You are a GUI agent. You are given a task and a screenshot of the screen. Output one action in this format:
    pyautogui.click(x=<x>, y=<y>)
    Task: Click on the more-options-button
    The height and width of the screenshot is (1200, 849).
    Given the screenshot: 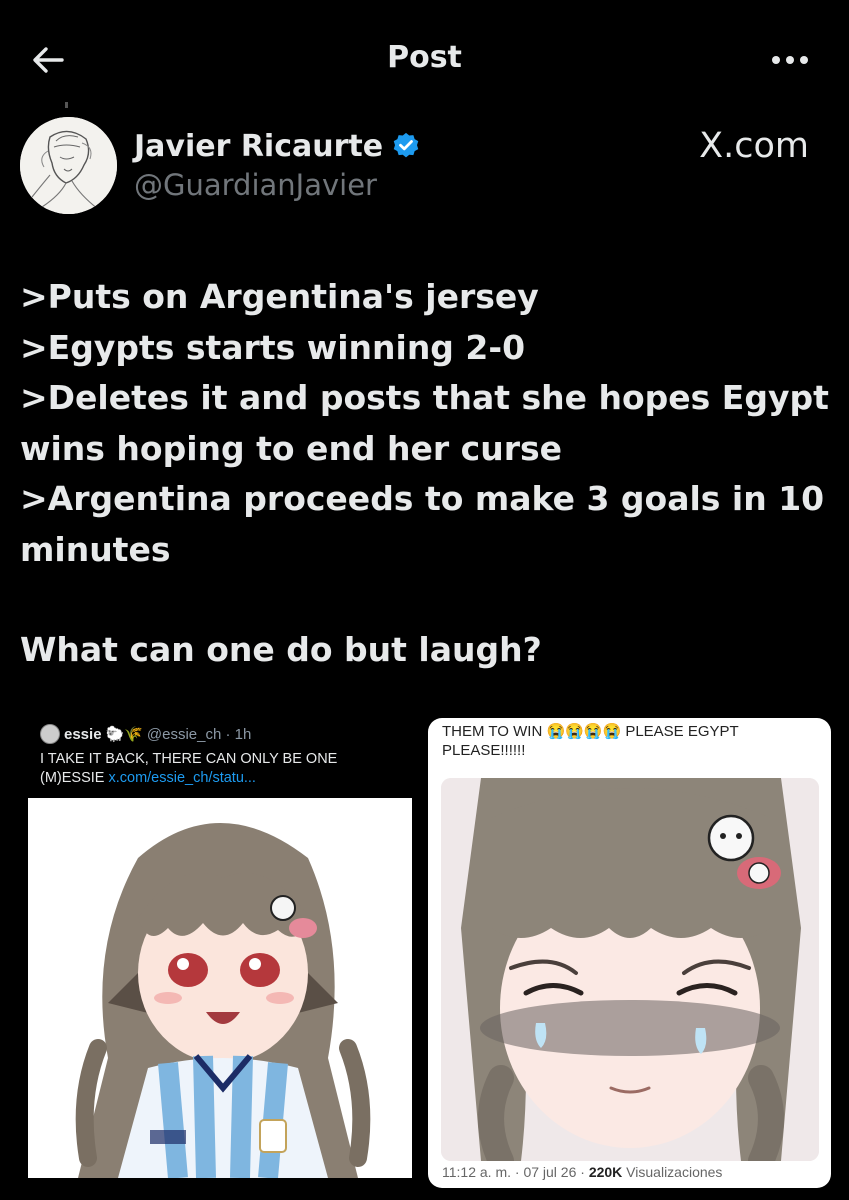 What is the action you would take?
    pyautogui.click(x=790, y=60)
    